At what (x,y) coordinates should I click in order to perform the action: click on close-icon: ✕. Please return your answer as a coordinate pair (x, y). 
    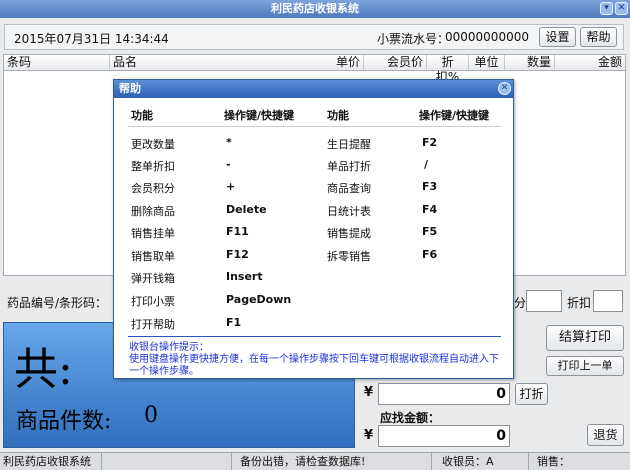
    Looking at the image, I should click on (621, 8).